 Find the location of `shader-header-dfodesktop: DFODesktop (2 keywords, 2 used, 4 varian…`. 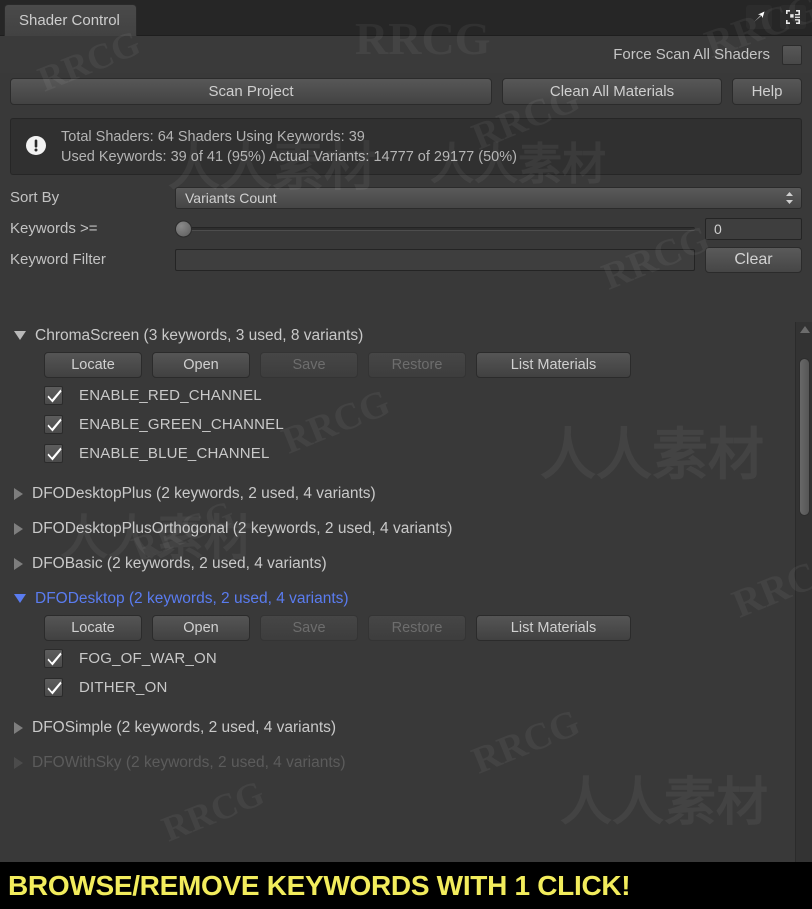

shader-header-dfodesktop: DFODesktop (2 keywords, 2 used, 4 varian… is located at coordinates (406, 598).